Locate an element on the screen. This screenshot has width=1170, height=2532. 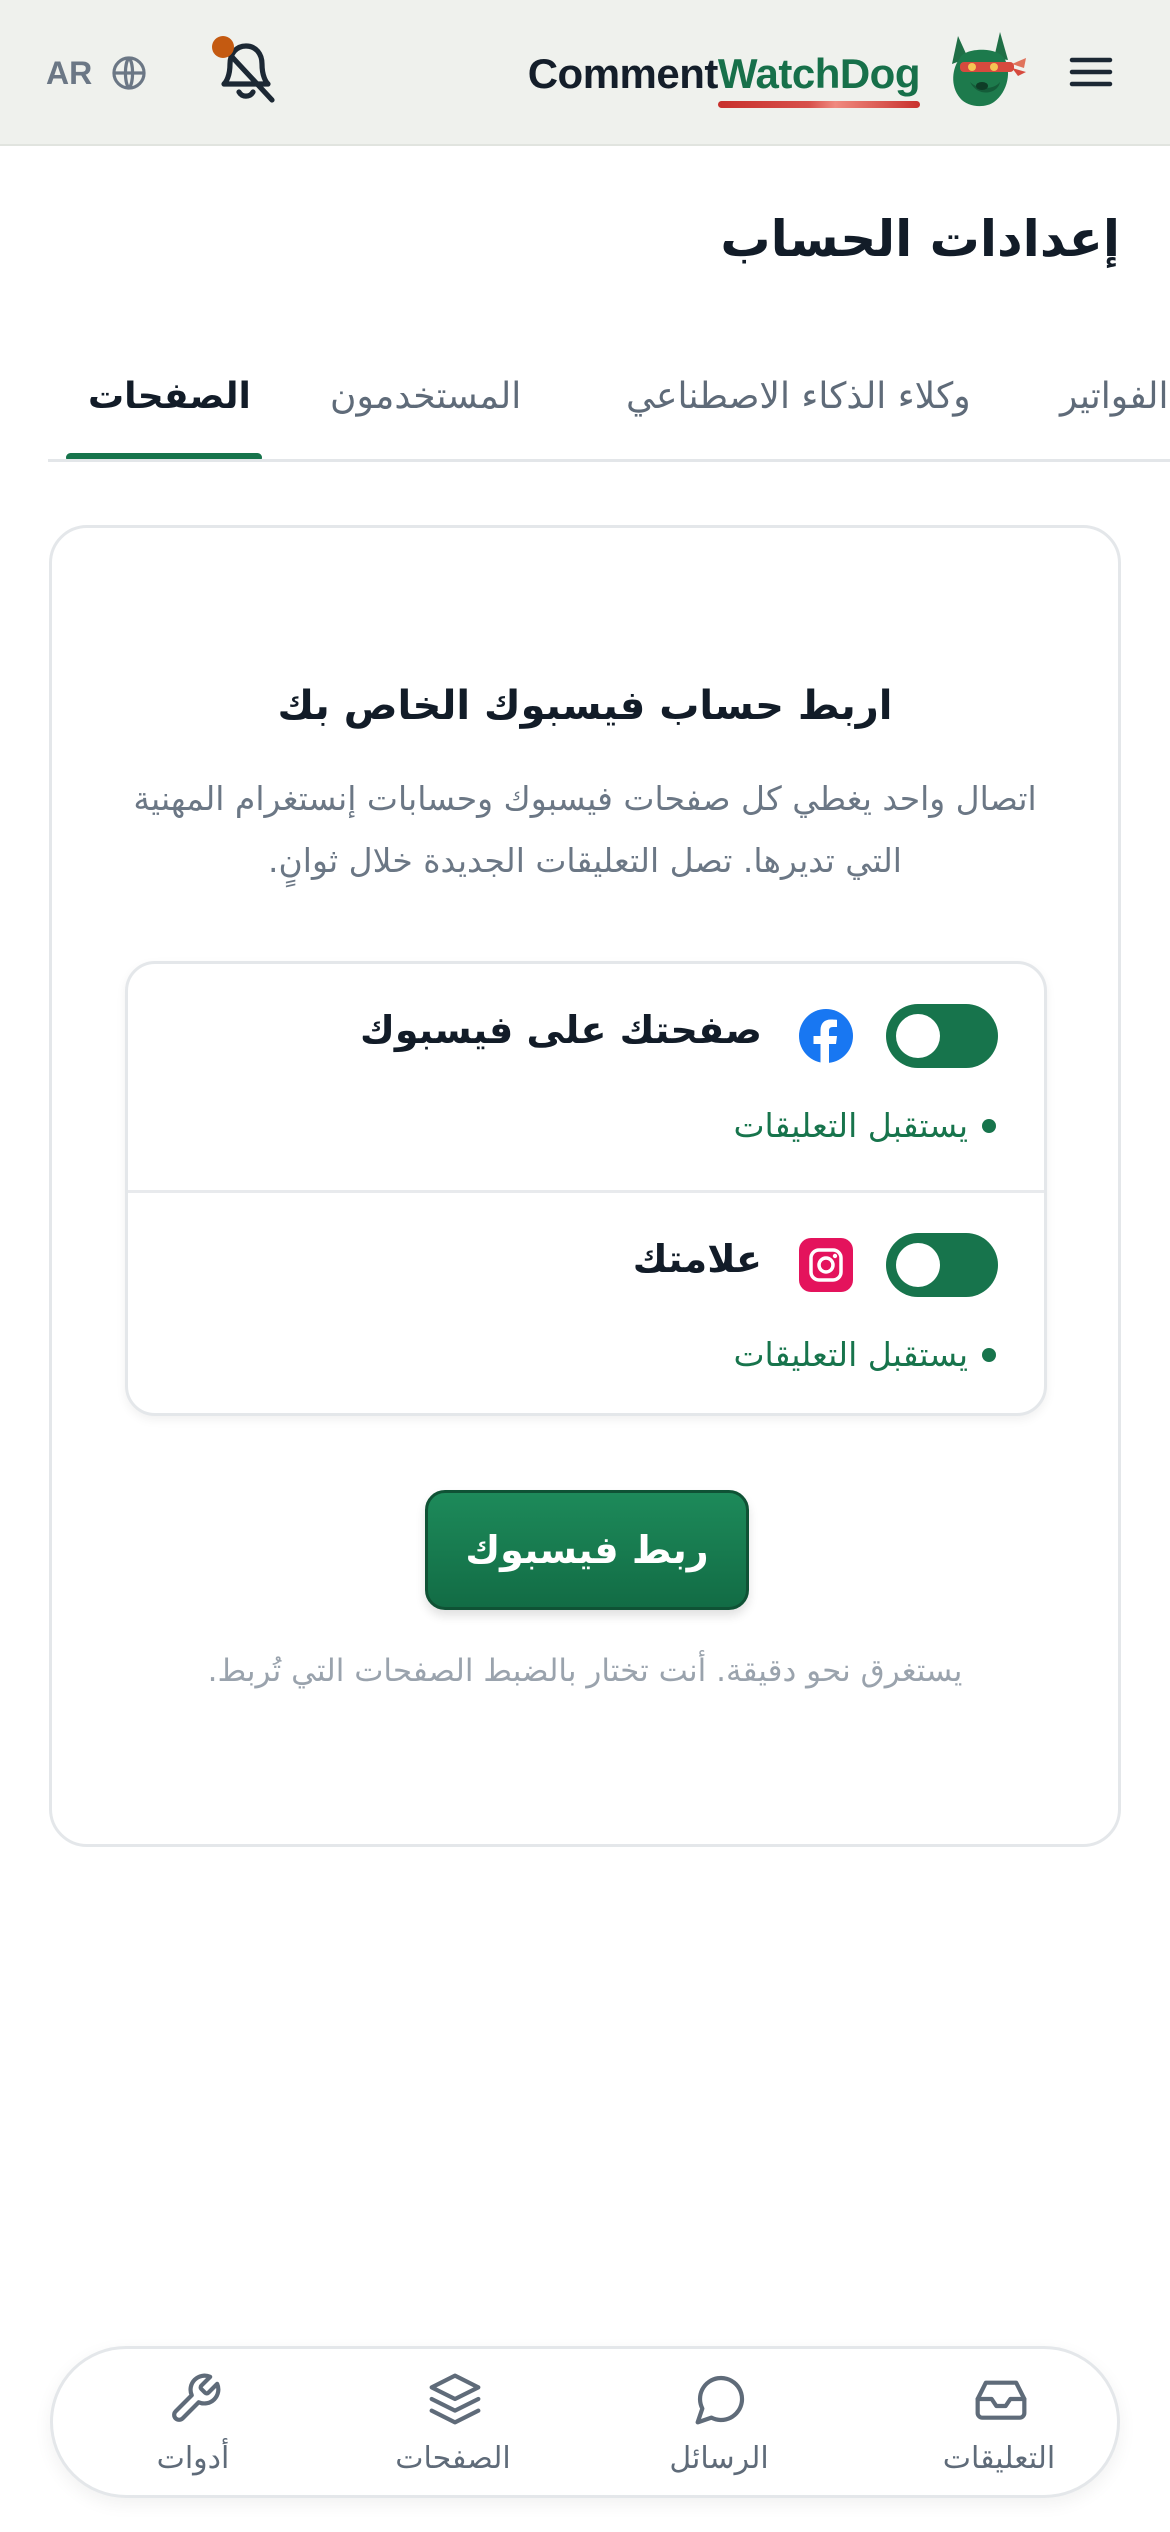
card-title: اربط حساب فيسبوك الخاص بك is located at coordinates (585, 706).